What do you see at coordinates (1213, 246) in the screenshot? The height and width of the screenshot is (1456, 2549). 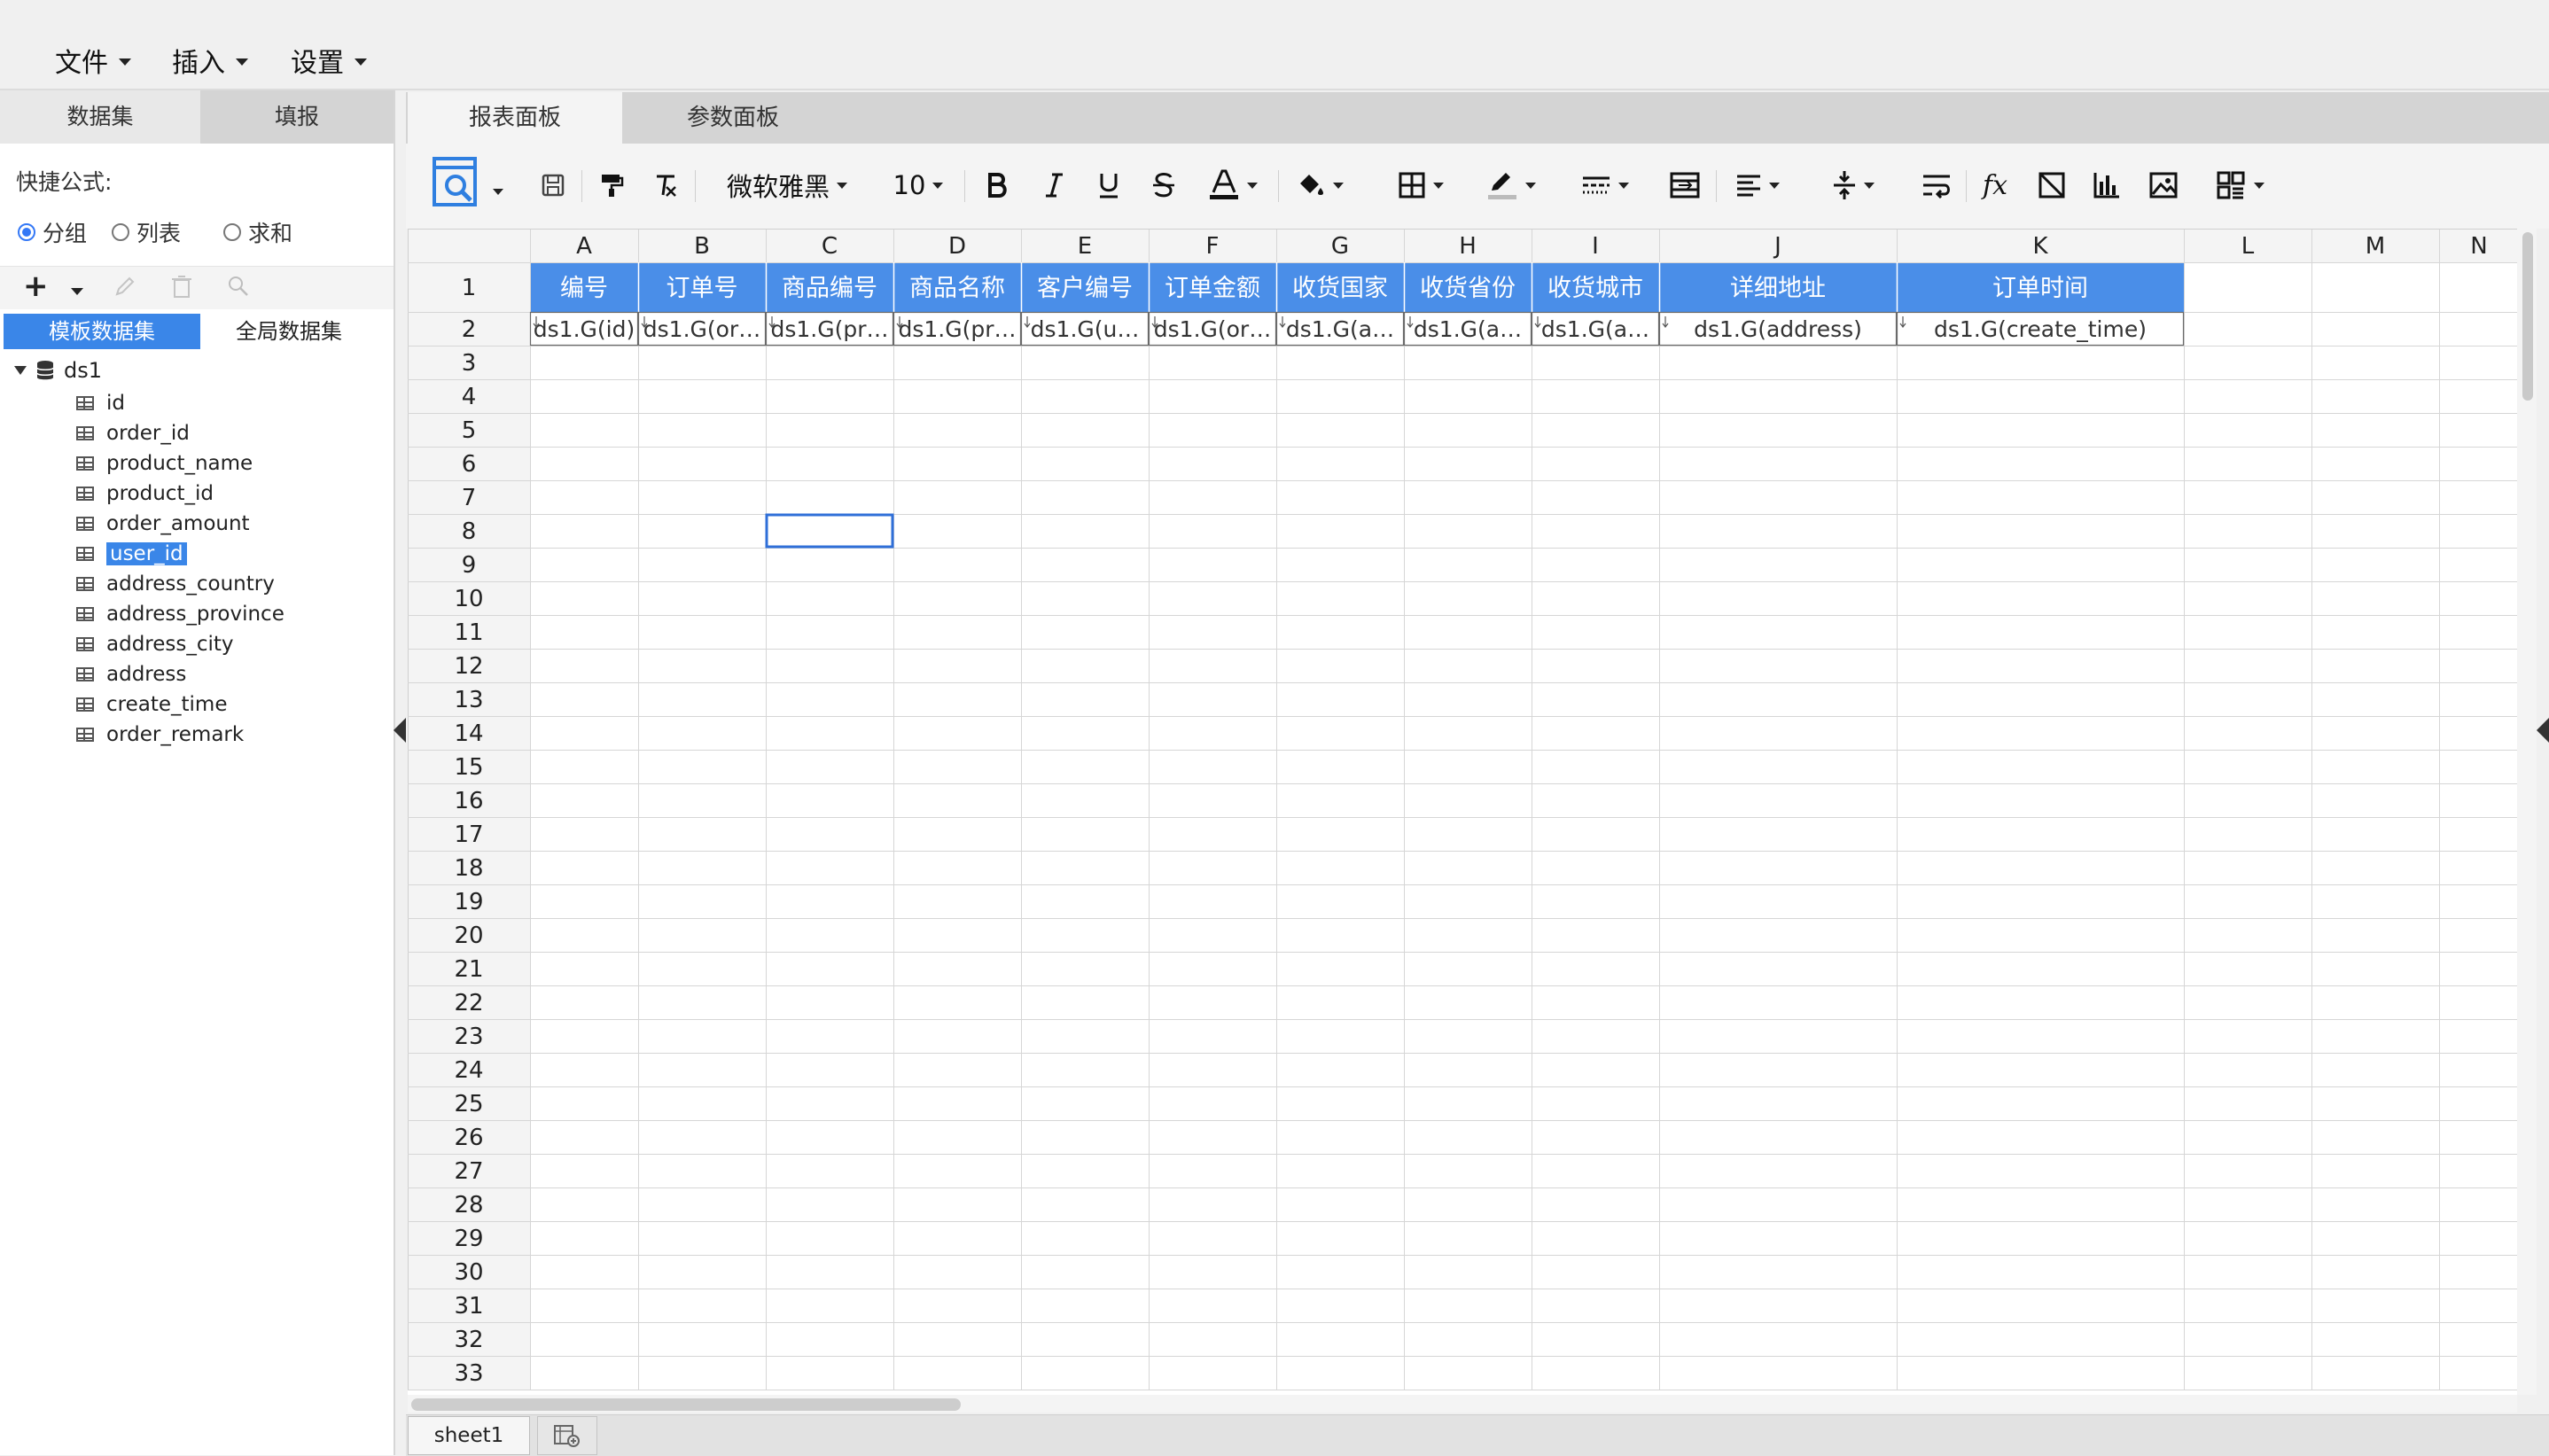 I see `column-header-label: F` at bounding box center [1213, 246].